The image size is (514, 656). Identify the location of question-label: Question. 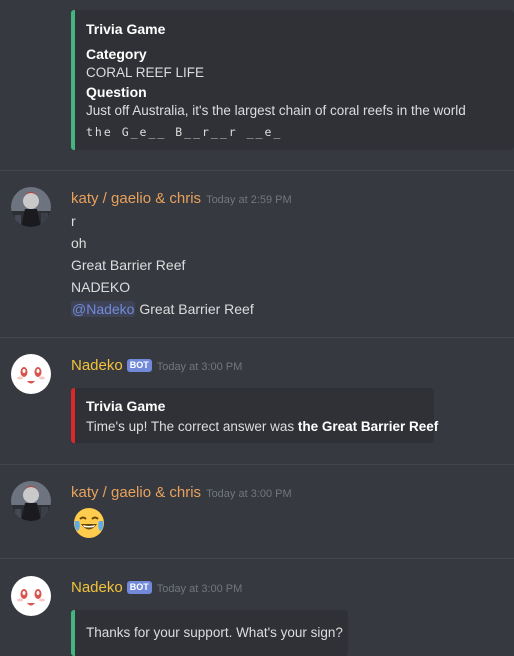
(116, 92).